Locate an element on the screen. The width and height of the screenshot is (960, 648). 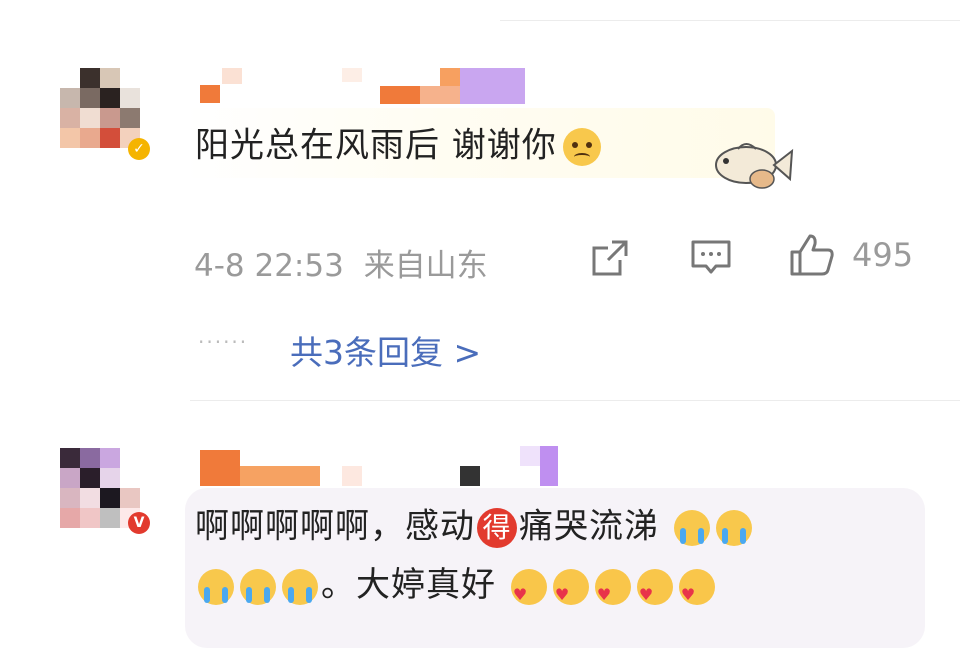
comment-text-part: 。大婷真好 is located at coordinates (408, 585).